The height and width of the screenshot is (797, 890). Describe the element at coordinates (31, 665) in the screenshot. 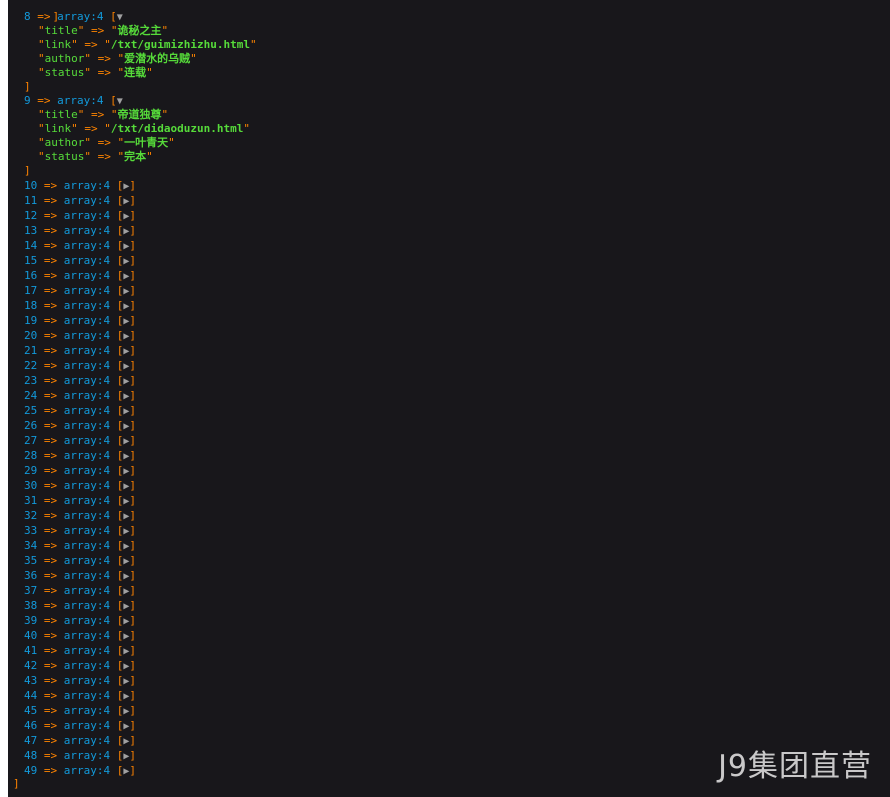

I see `array-index: 42` at that location.